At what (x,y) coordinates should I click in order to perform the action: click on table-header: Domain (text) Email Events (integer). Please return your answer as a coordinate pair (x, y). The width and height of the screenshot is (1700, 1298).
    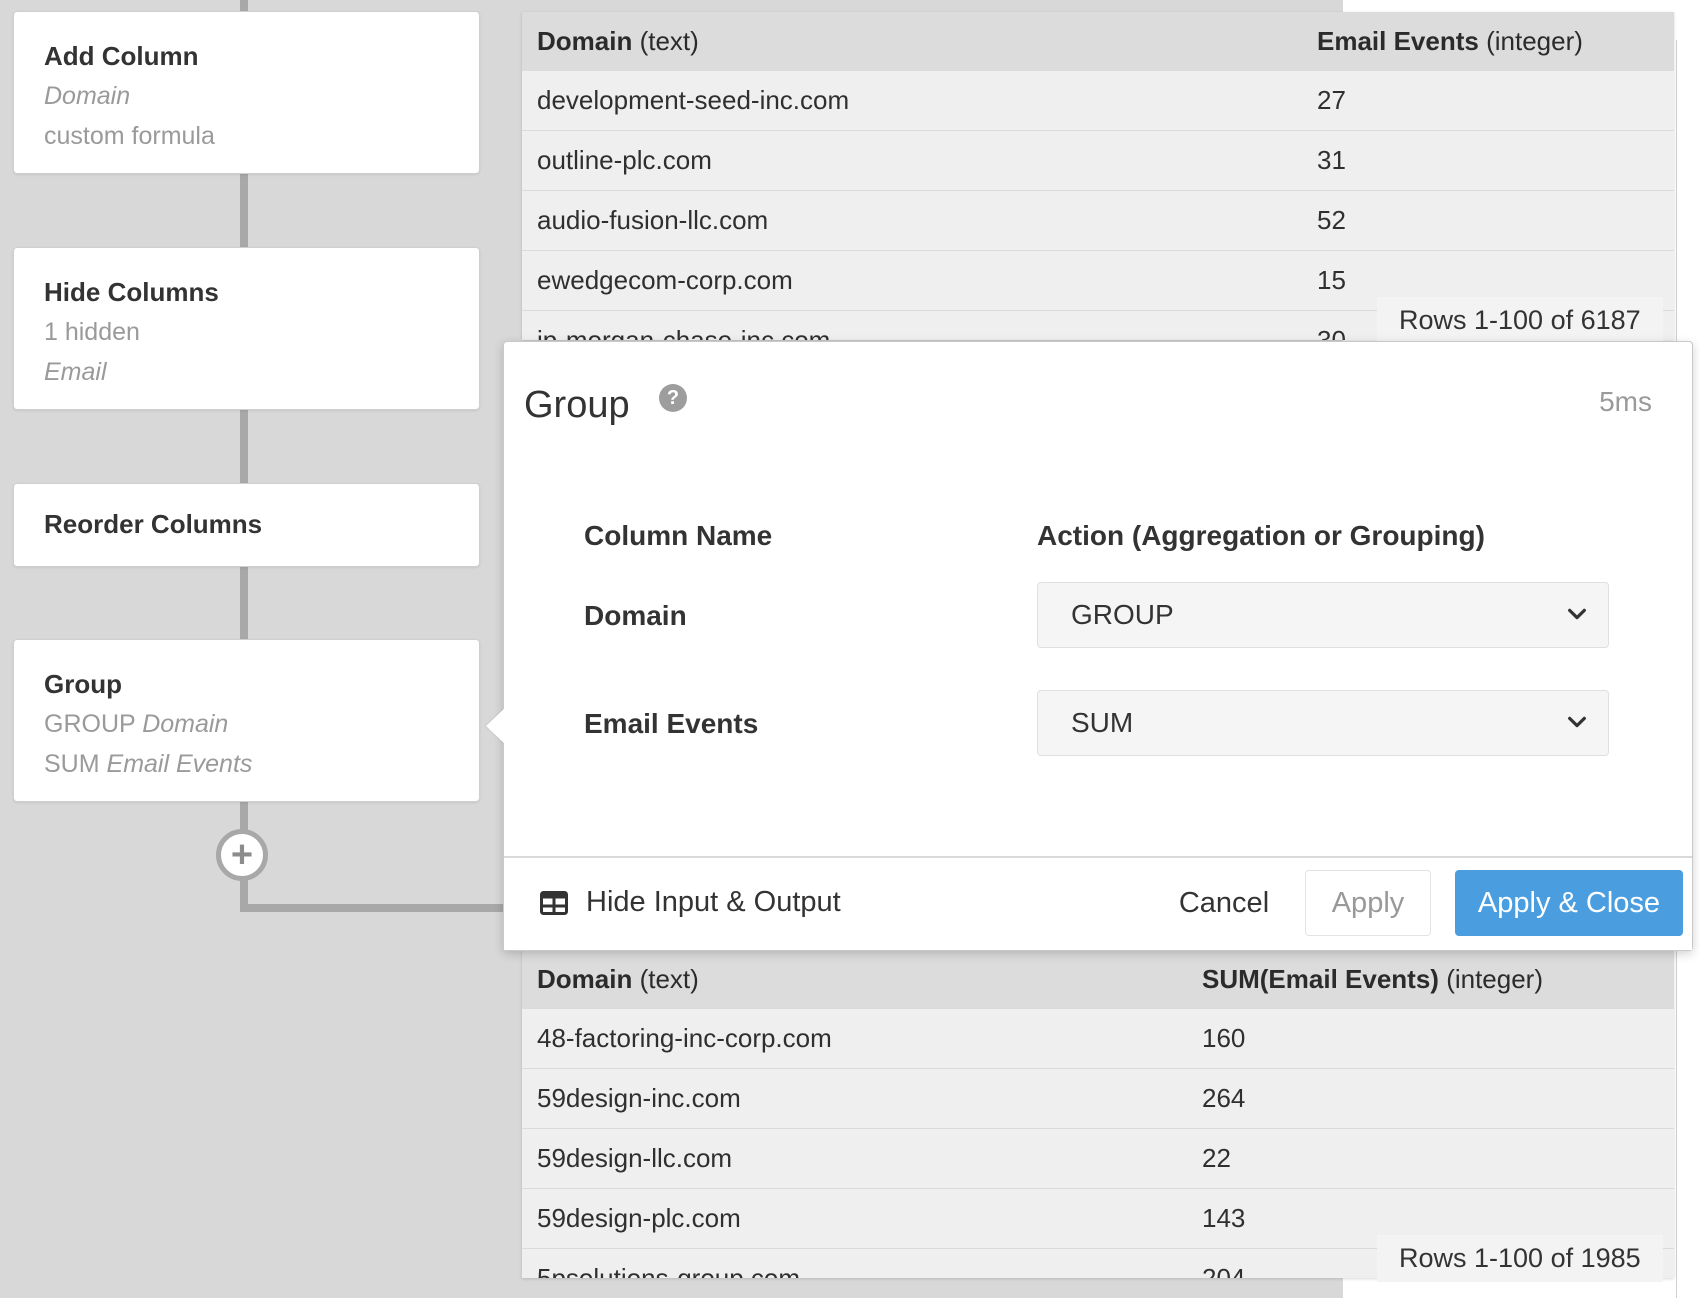
    Looking at the image, I should click on (1098, 41).